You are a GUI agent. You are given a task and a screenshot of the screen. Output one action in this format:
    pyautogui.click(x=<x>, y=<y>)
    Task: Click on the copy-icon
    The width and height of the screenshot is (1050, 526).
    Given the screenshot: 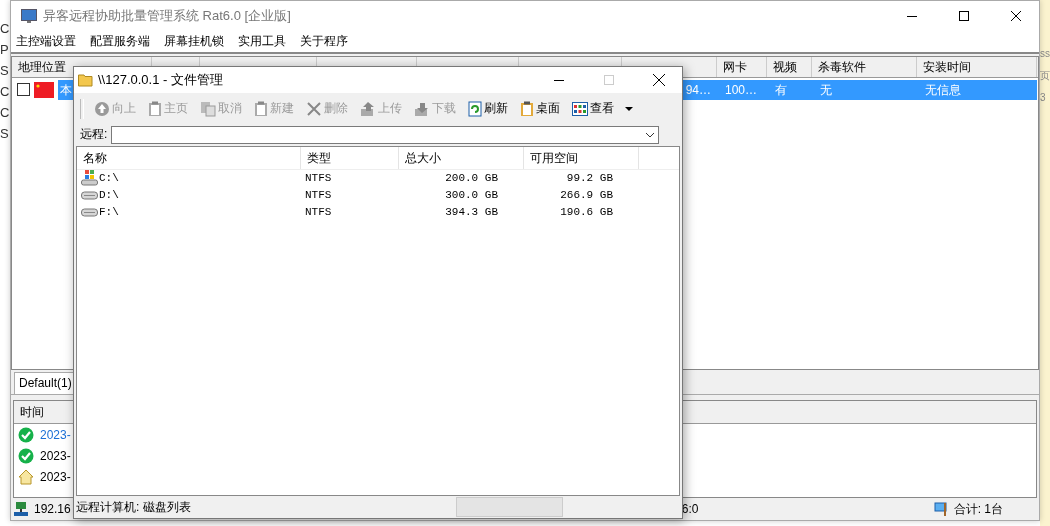 What is the action you would take?
    pyautogui.click(x=208, y=108)
    